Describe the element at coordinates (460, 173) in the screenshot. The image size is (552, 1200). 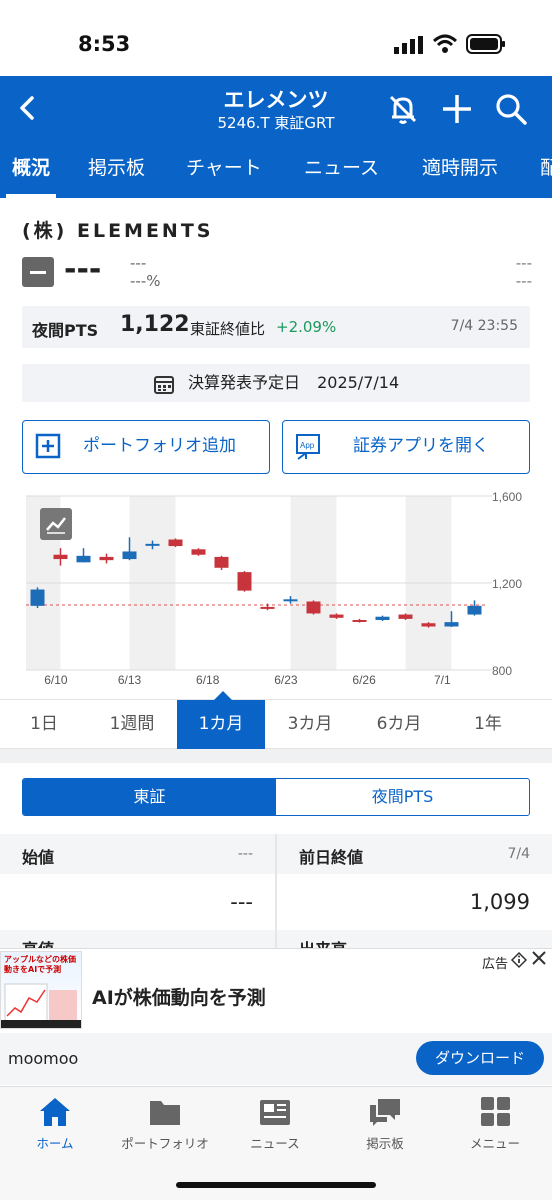
I see `tab-disclosure: 適時開示` at that location.